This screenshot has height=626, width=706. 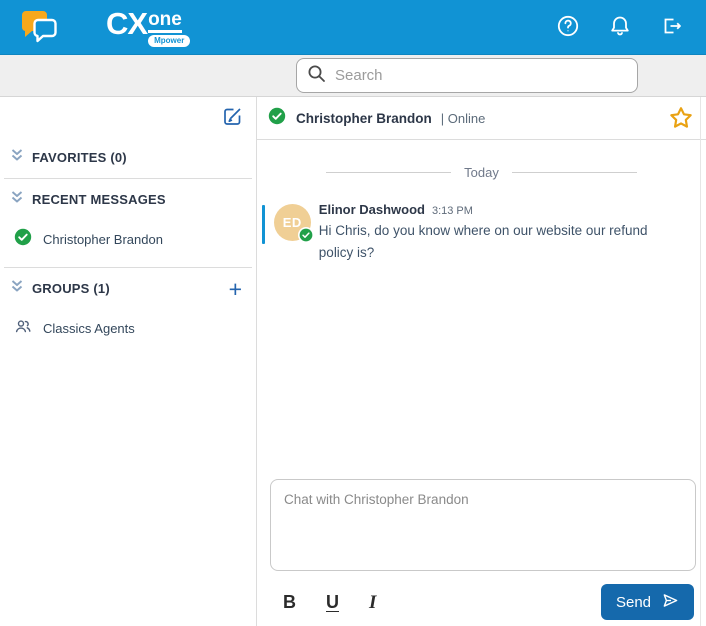 What do you see at coordinates (483, 525) in the screenshot?
I see `message-input` at bounding box center [483, 525].